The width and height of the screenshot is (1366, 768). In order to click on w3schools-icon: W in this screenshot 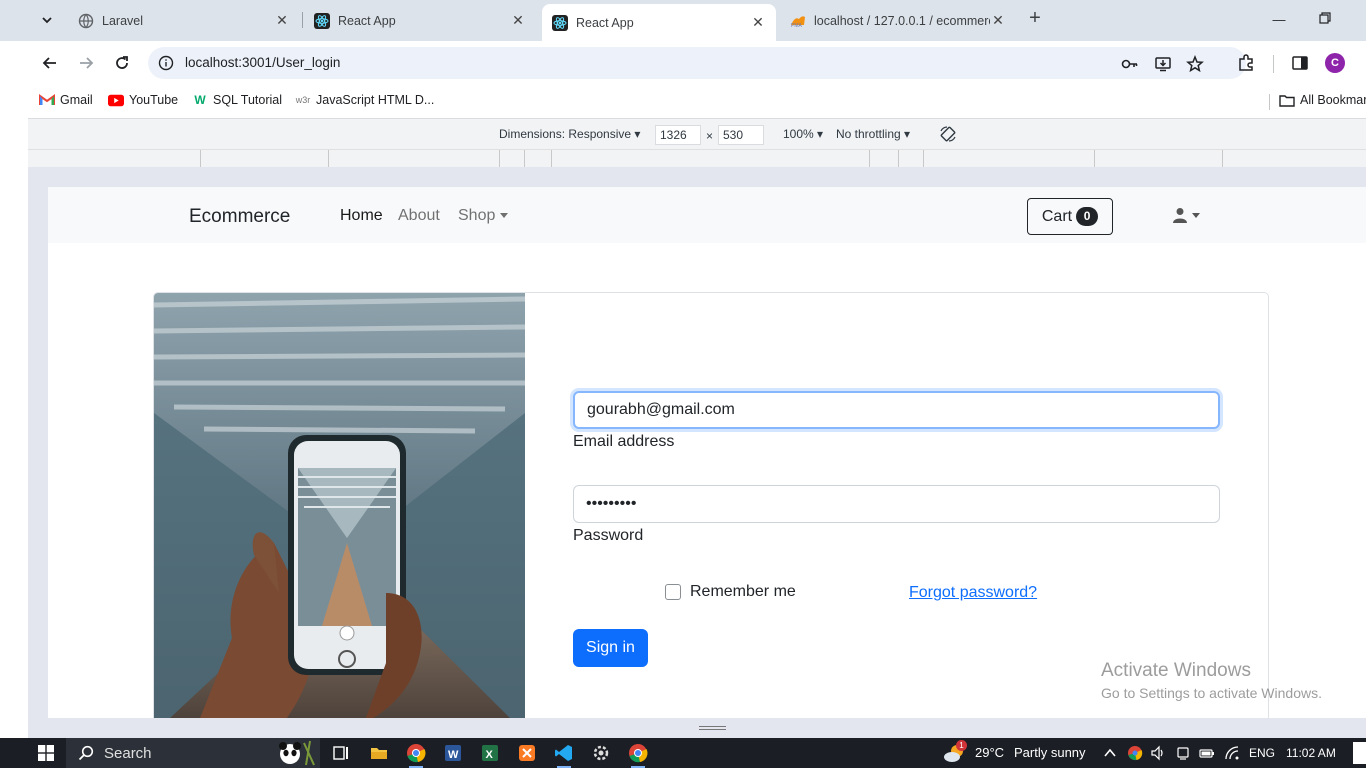, I will do `click(200, 100)`.